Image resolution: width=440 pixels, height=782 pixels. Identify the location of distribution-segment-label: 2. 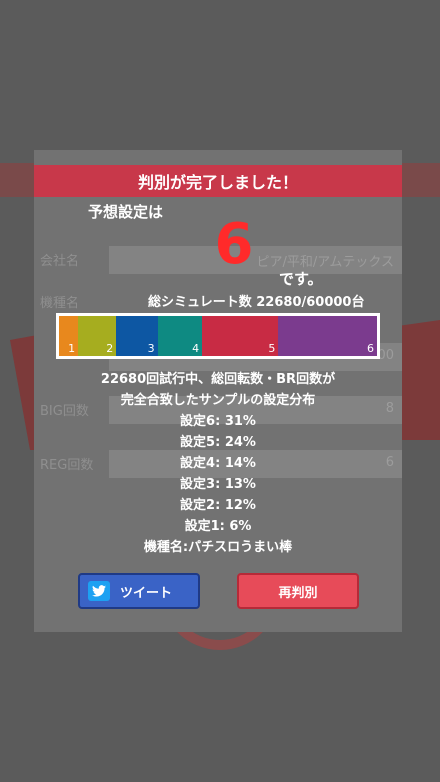
(110, 348).